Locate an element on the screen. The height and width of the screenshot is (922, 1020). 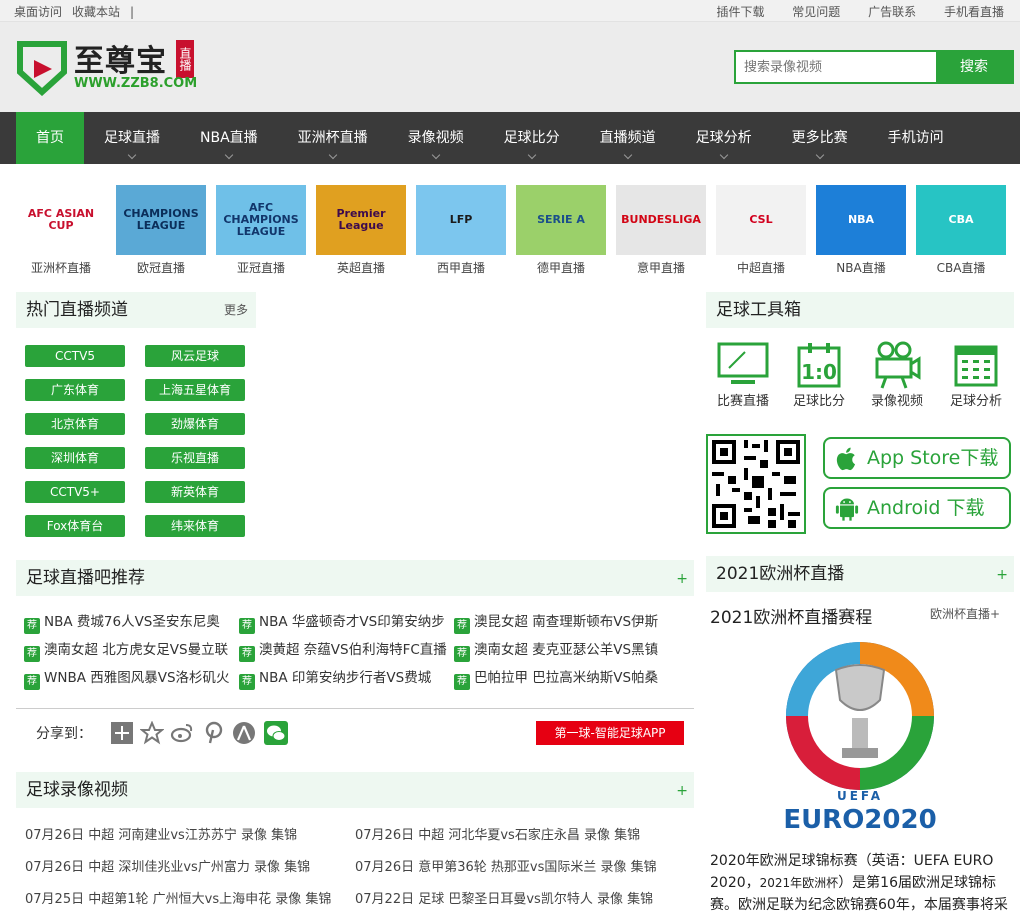
league-logo: AFC ASIAN CUP is located at coordinates (61, 220).